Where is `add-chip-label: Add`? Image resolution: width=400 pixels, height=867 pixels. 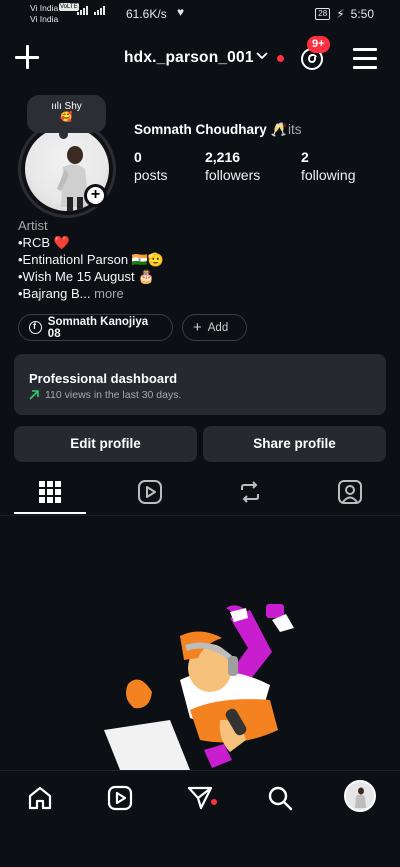 add-chip-label: Add is located at coordinates (218, 327).